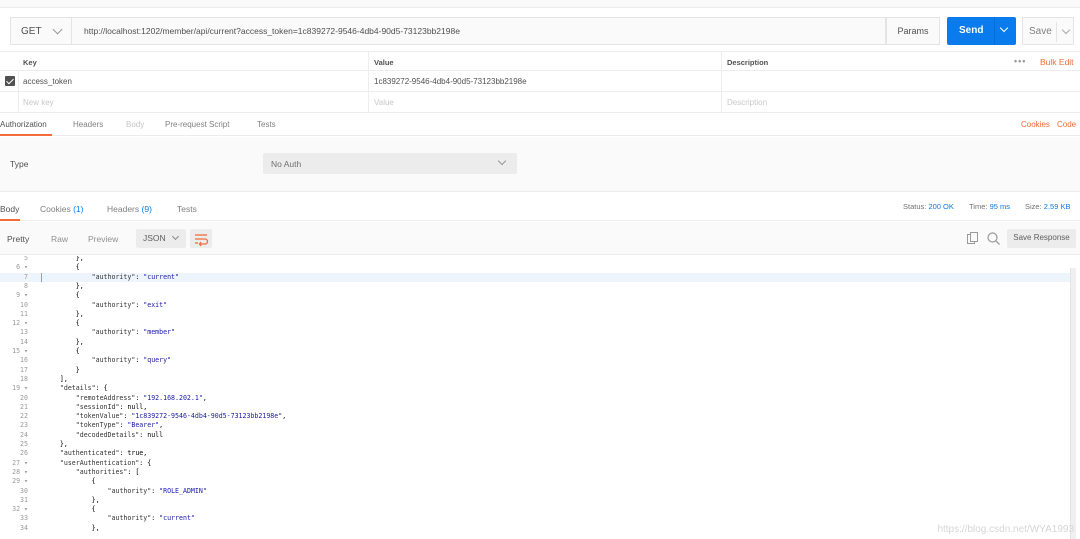 The image size is (1080, 539). Describe the element at coordinates (24, 341) in the screenshot. I see `line-number: 14` at that location.